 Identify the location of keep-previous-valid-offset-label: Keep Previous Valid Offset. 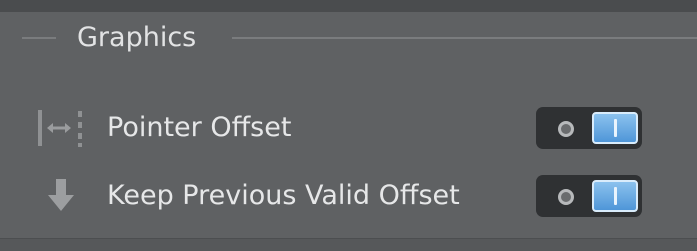
(283, 195).